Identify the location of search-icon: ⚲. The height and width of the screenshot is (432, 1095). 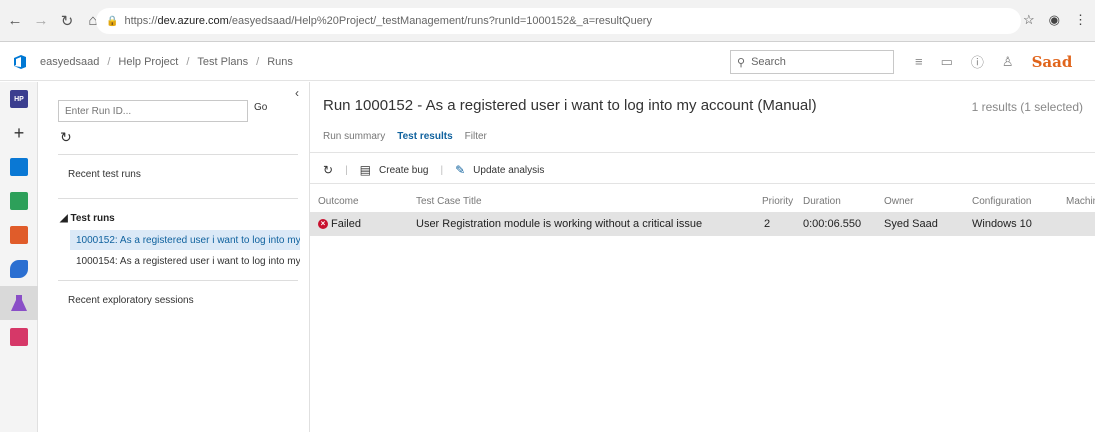
(741, 62).